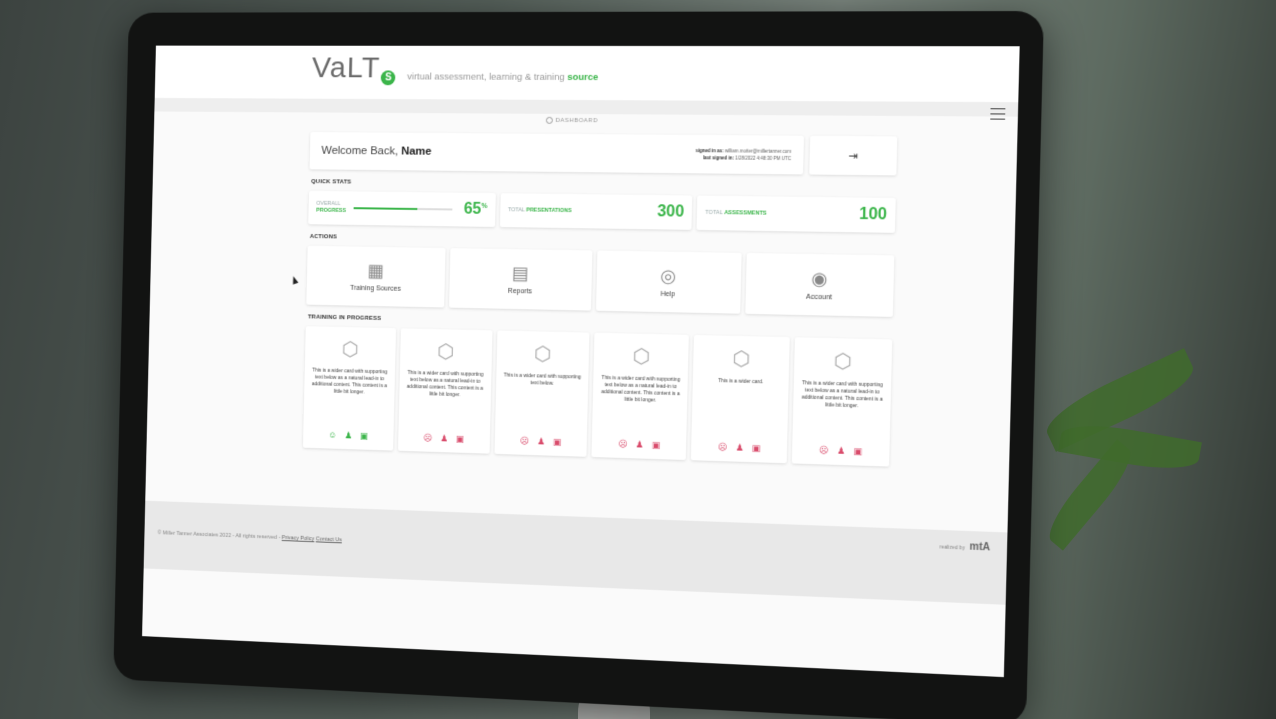 This screenshot has height=719, width=1276. I want to click on stat-presentations: TOTAL PRESENTATIONS 300, so click(596, 211).